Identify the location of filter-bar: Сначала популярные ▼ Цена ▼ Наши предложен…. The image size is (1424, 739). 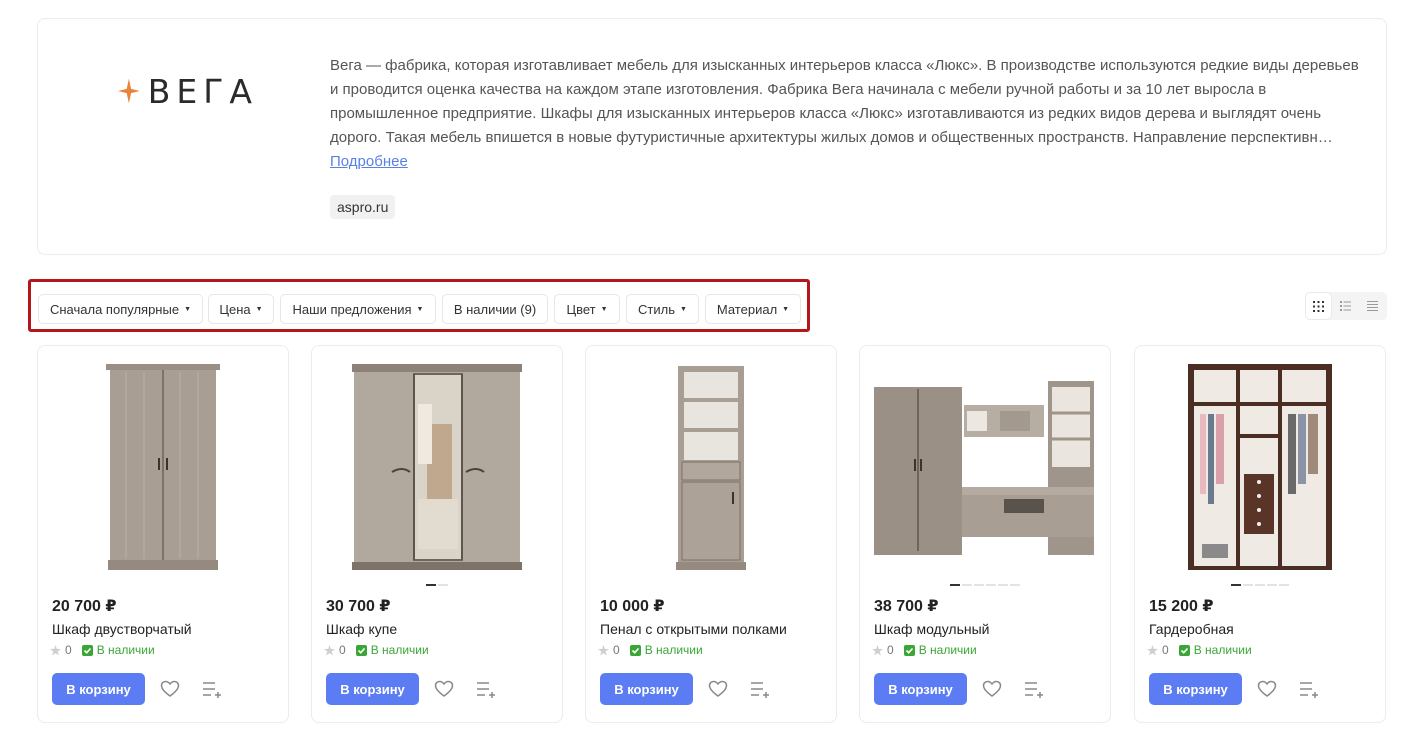
(419, 305).